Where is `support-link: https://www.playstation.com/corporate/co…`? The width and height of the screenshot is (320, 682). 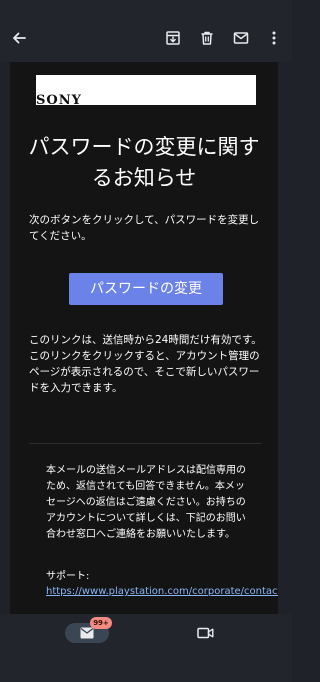 support-link: https://www.playstation.com/corporate/co… is located at coordinates (162, 592).